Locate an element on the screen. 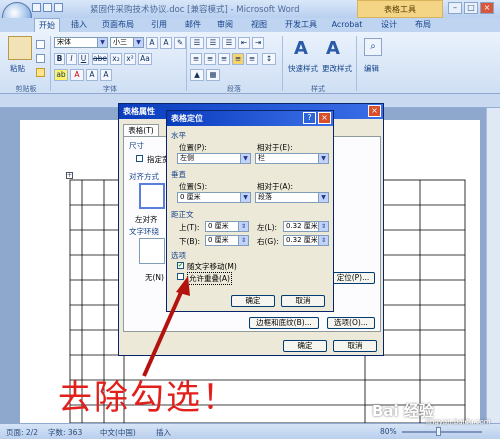  insert-mode: 插入 is located at coordinates (163, 432).